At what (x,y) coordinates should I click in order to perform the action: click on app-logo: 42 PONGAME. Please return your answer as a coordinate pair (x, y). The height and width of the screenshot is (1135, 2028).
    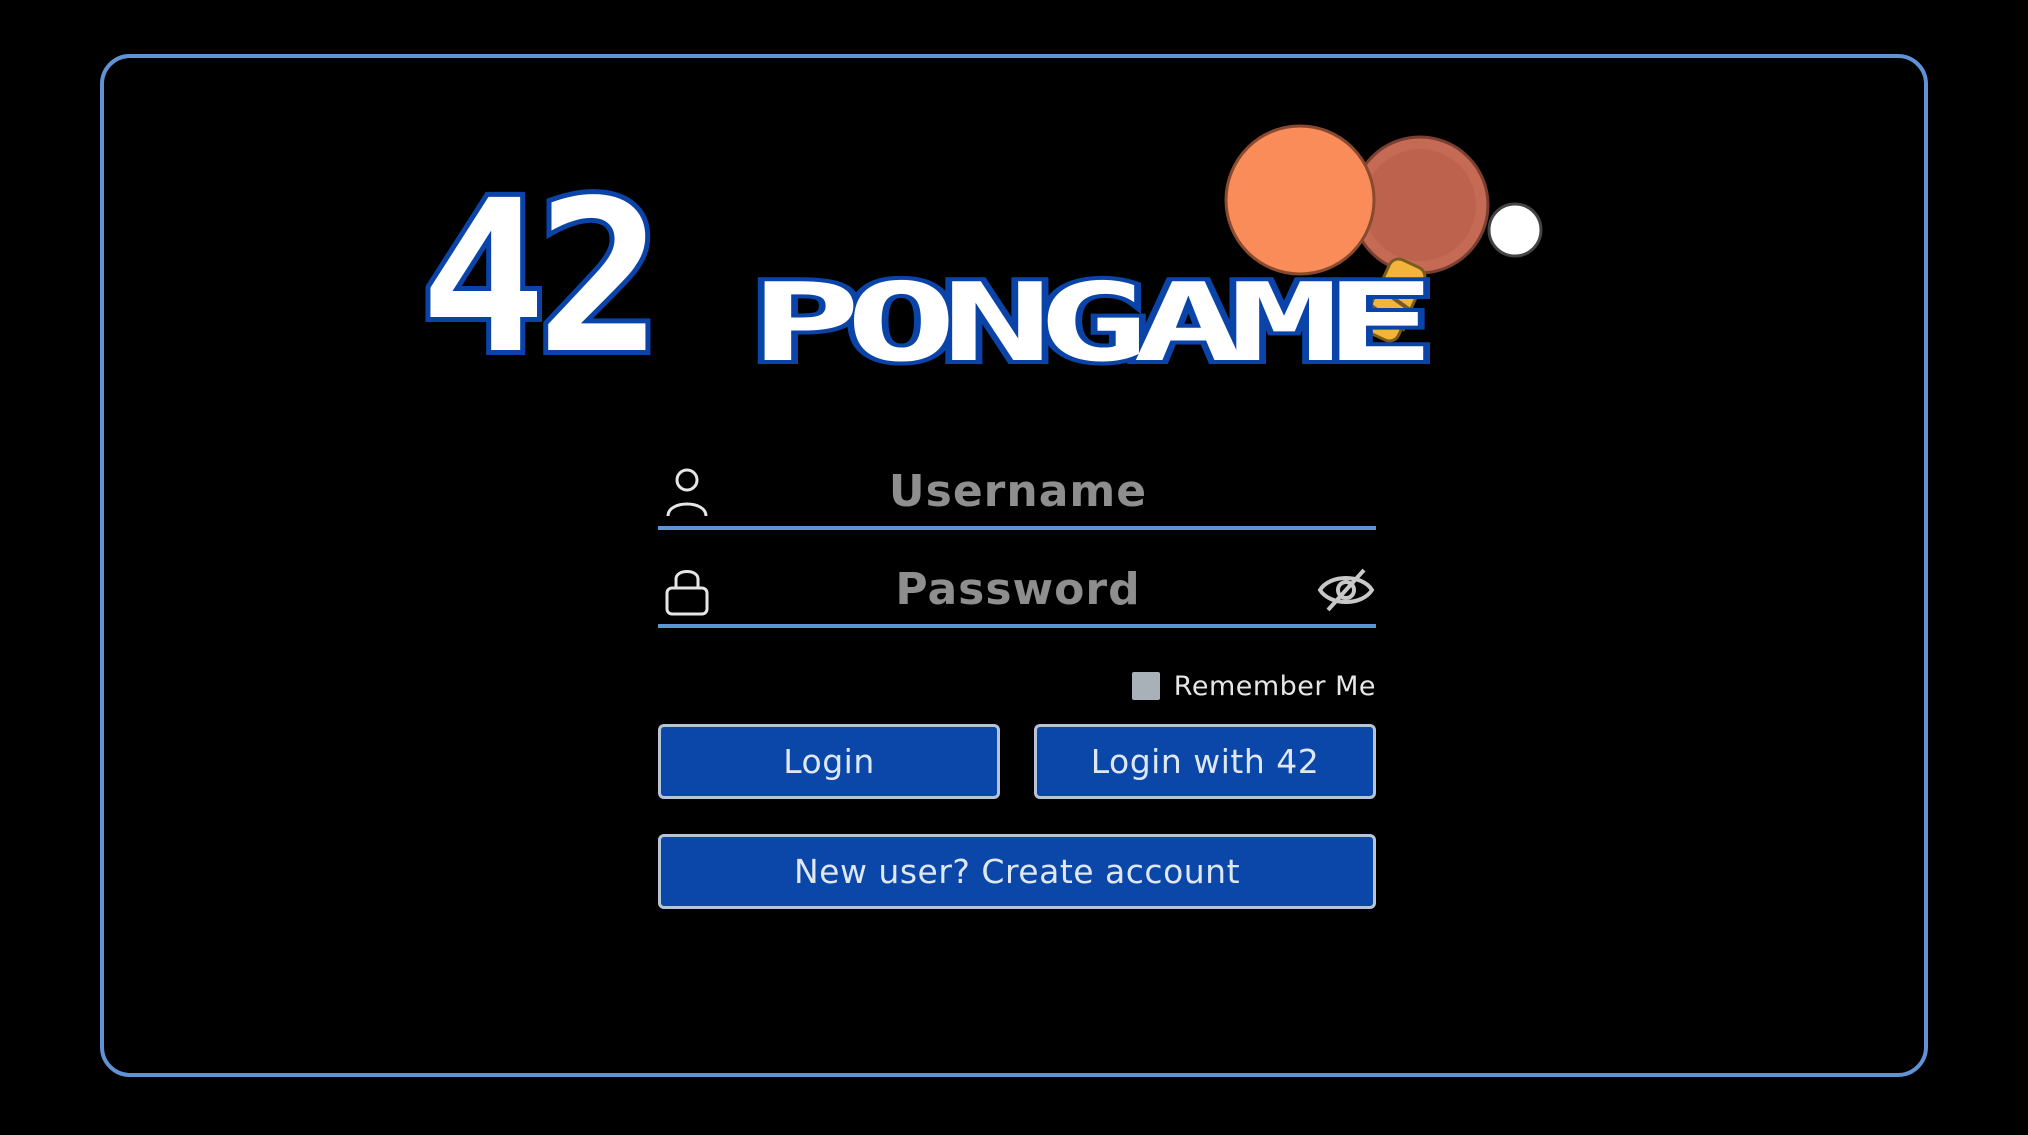
    Looking at the image, I should click on (987, 257).